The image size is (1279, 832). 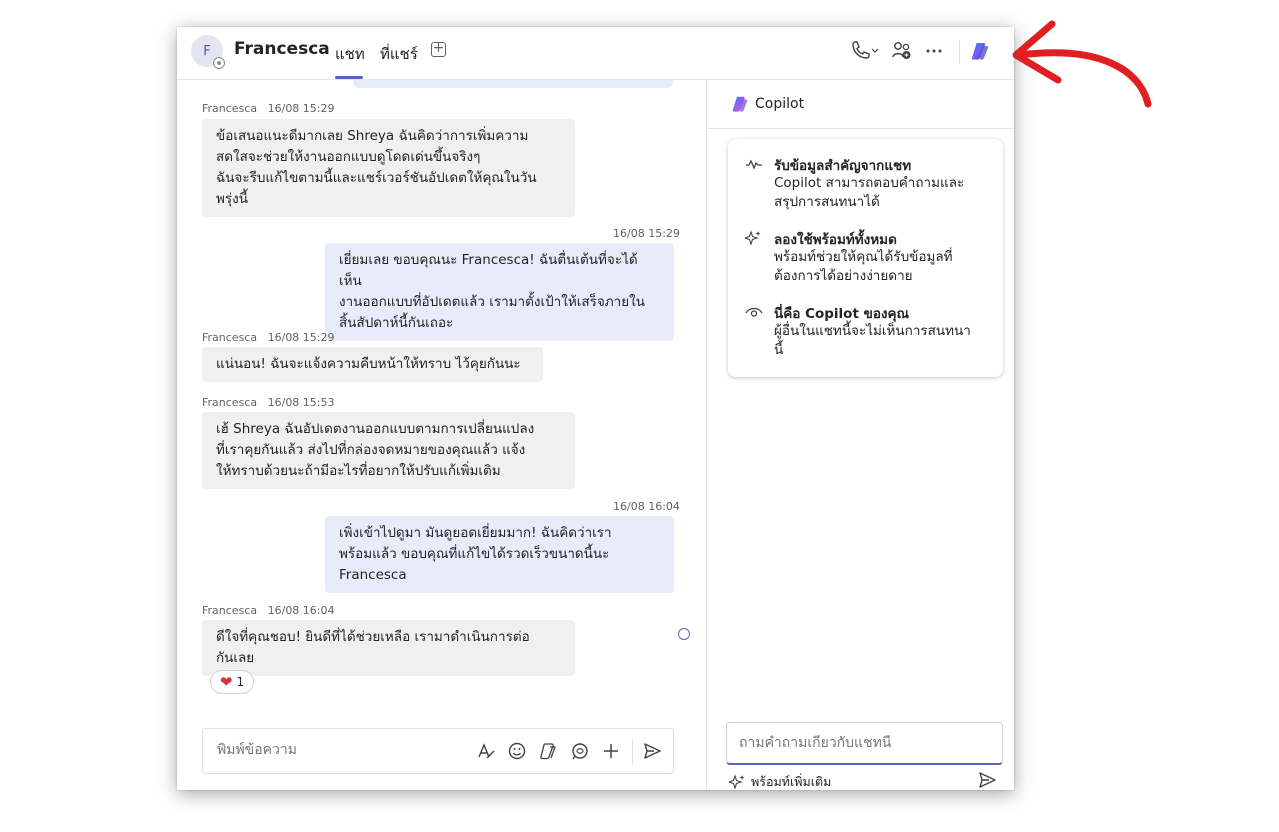 I want to click on message-meta: Francesca 16/08 16:04, so click(x=268, y=610).